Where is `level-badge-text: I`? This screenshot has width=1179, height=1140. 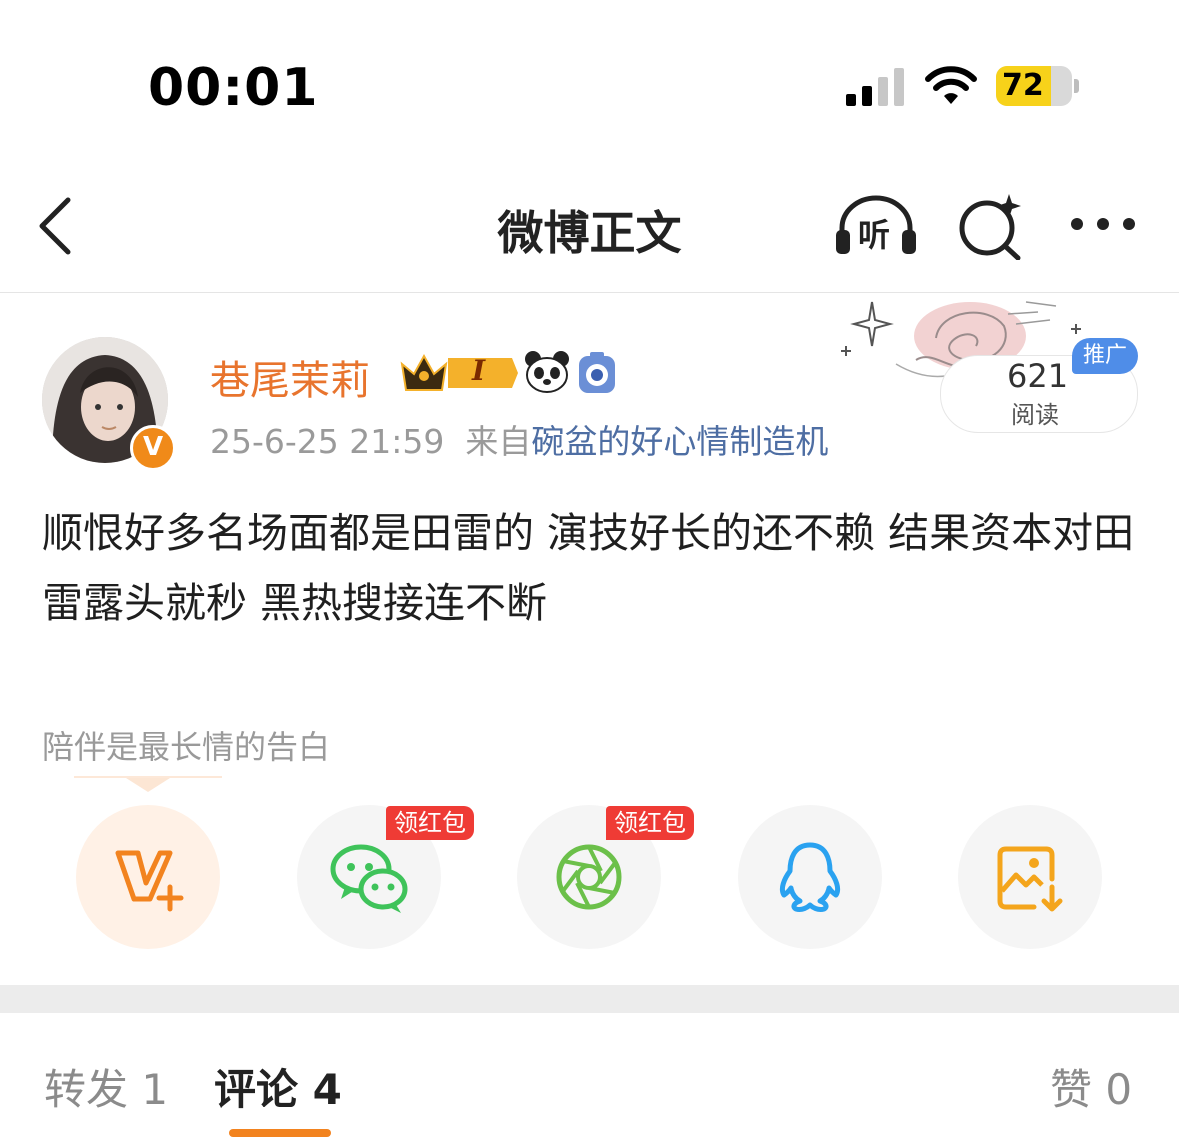
level-badge-text: I is located at coordinates (479, 370).